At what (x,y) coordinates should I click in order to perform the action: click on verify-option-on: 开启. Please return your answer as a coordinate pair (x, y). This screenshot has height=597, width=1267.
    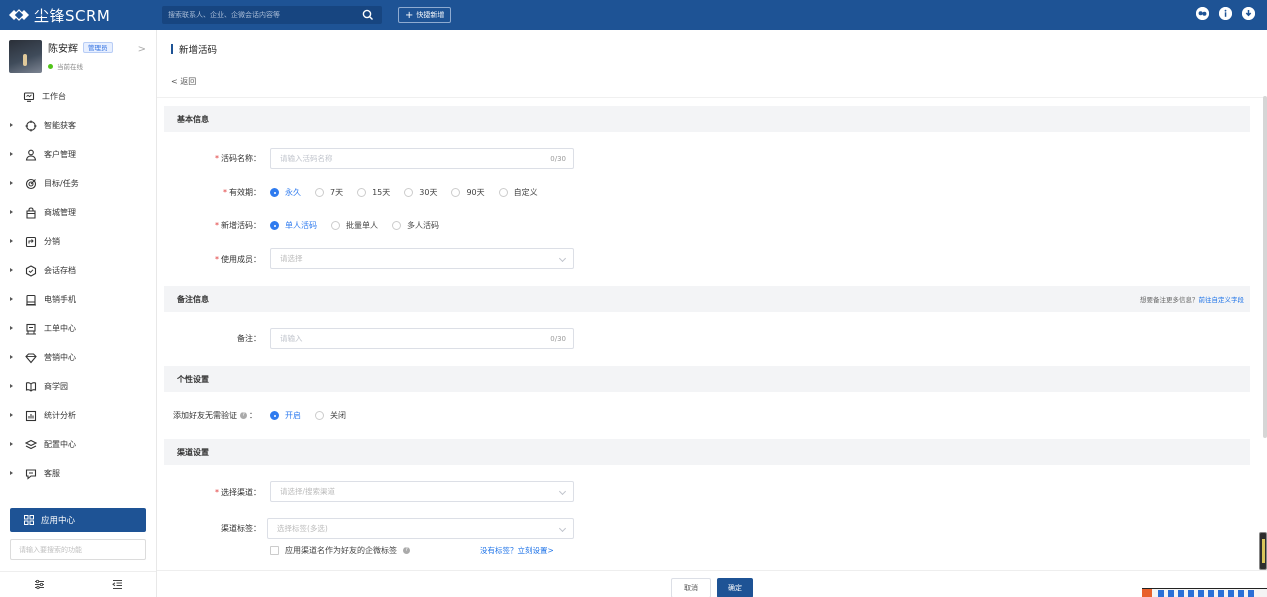
    Looking at the image, I should click on (285, 415).